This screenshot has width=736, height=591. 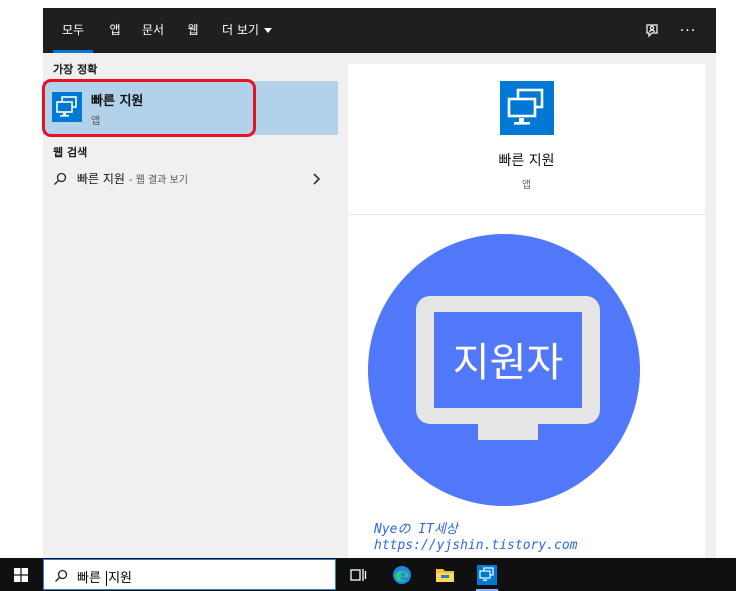 I want to click on tab-web: 웹, so click(x=193, y=30).